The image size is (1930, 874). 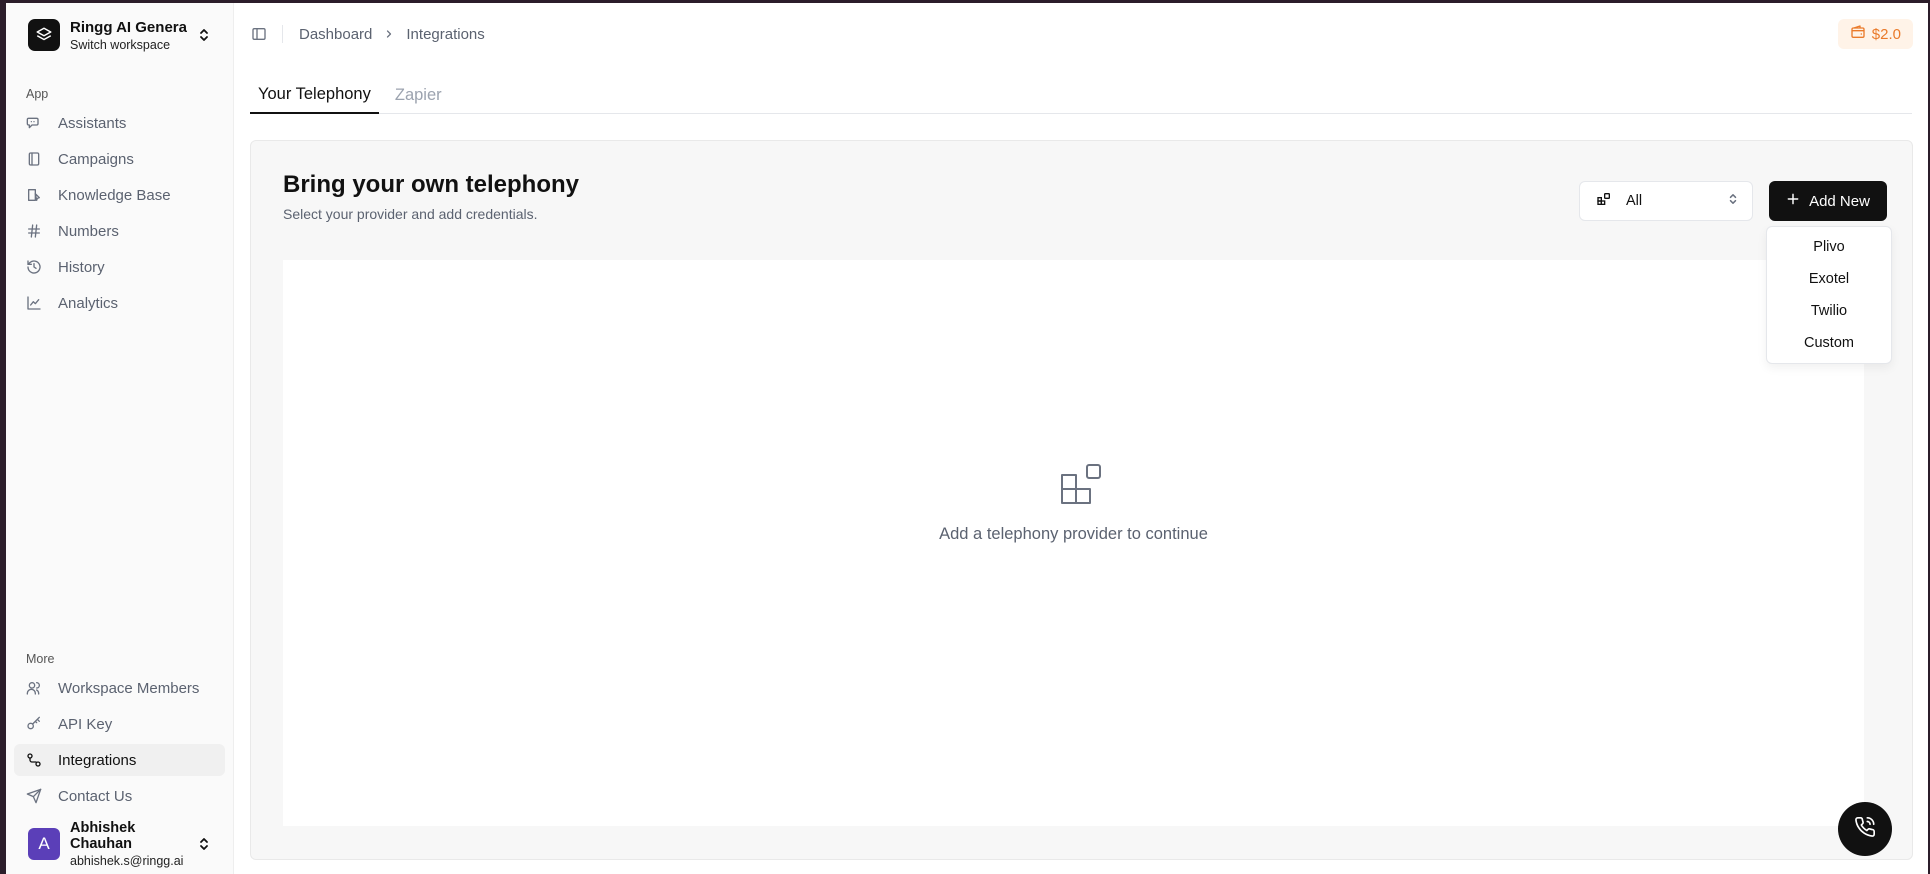 What do you see at coordinates (88, 231) in the screenshot?
I see `sidebar-item-label: Numbers` at bounding box center [88, 231].